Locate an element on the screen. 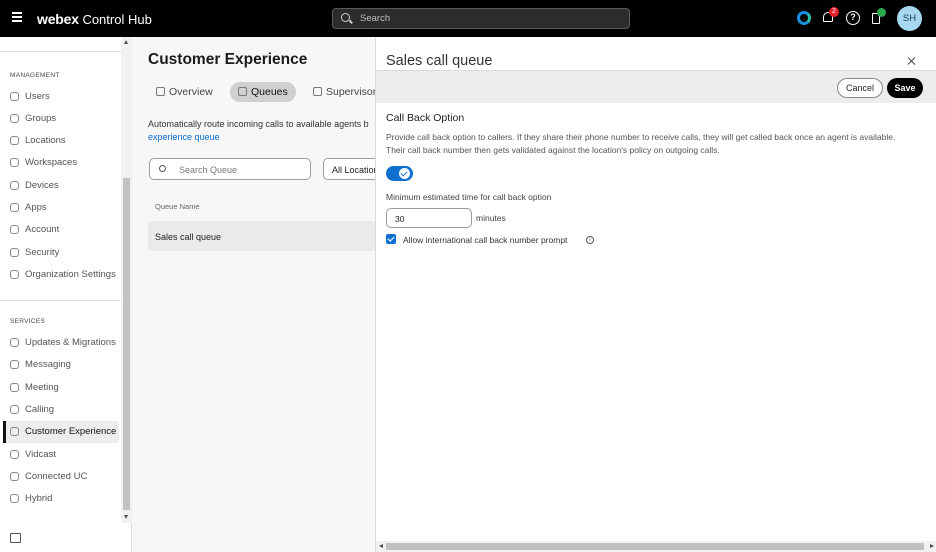 The width and height of the screenshot is (936, 552). sidebar-item-customer-experience: Customer Experience is located at coordinates (61, 432).